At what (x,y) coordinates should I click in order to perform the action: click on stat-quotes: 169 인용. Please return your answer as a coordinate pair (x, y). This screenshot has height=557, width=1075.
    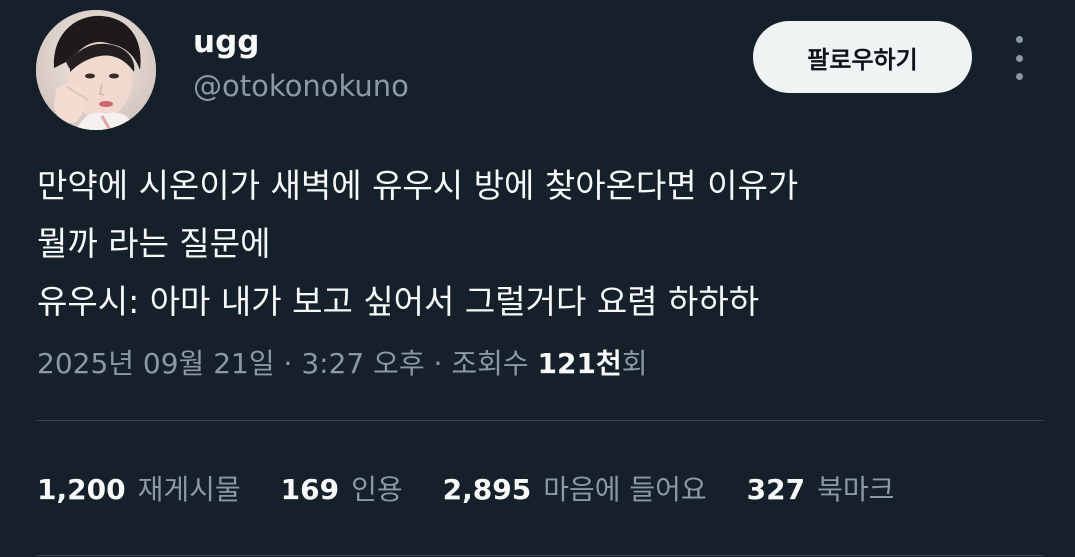
    Looking at the image, I should click on (342, 490).